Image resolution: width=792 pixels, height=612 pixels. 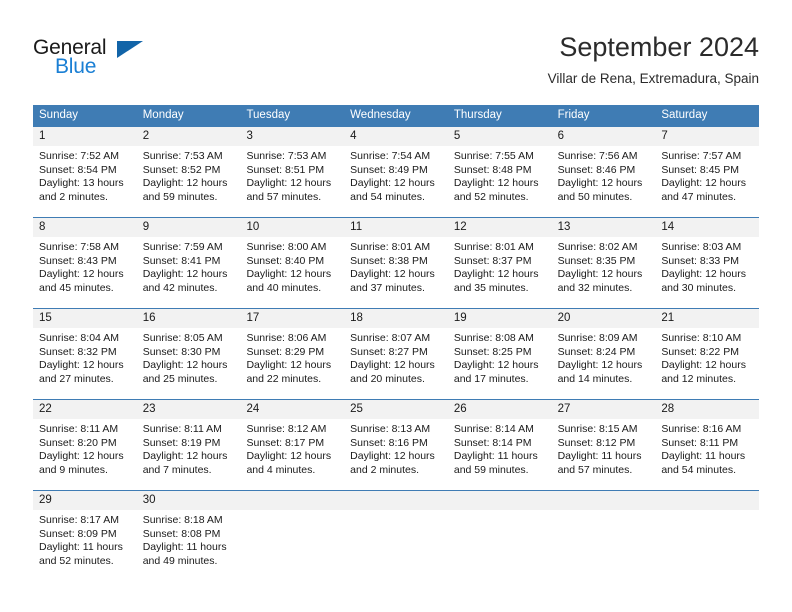 I want to click on day-number: 30, so click(x=189, y=500).